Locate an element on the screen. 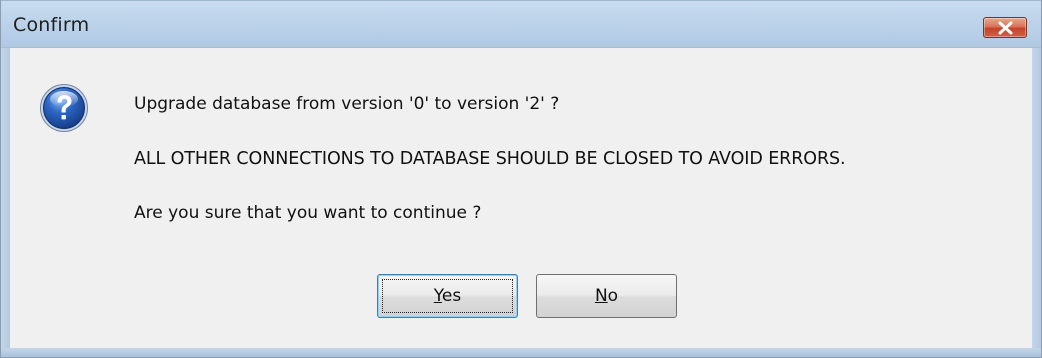 Image resolution: width=1042 pixels, height=358 pixels. window-left-border is located at coordinates (5, 202).